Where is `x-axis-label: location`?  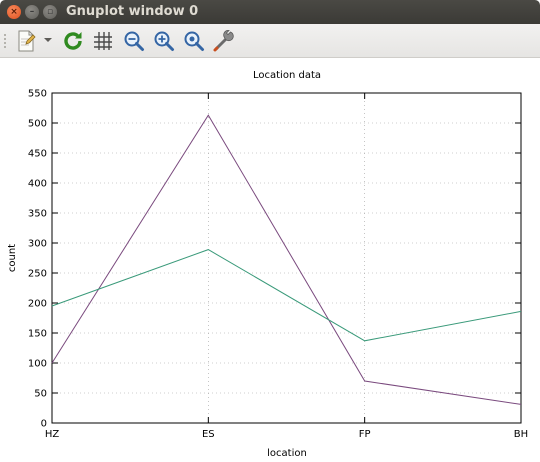 x-axis-label: location is located at coordinates (287, 453).